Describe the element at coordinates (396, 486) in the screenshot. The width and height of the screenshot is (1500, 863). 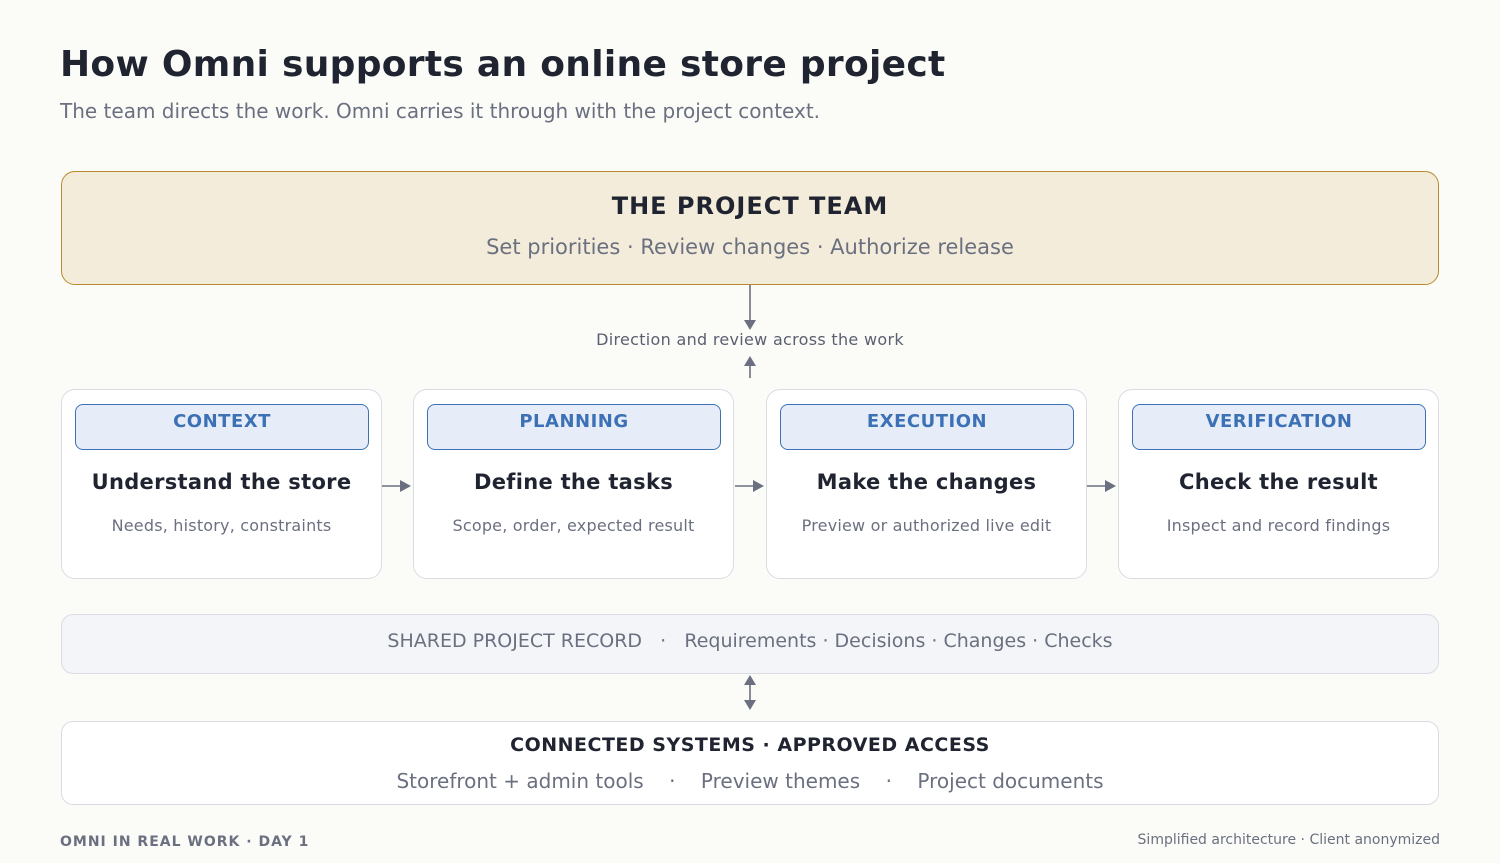
I see `arrow-context-to-planning` at that location.